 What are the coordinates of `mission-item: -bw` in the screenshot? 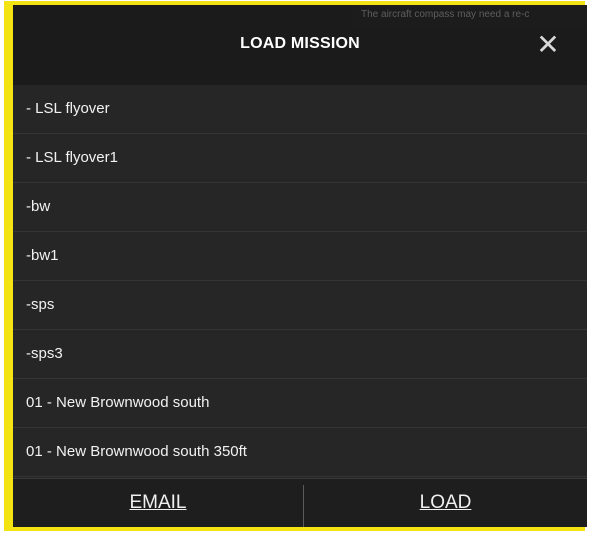 It's located at (300, 207).